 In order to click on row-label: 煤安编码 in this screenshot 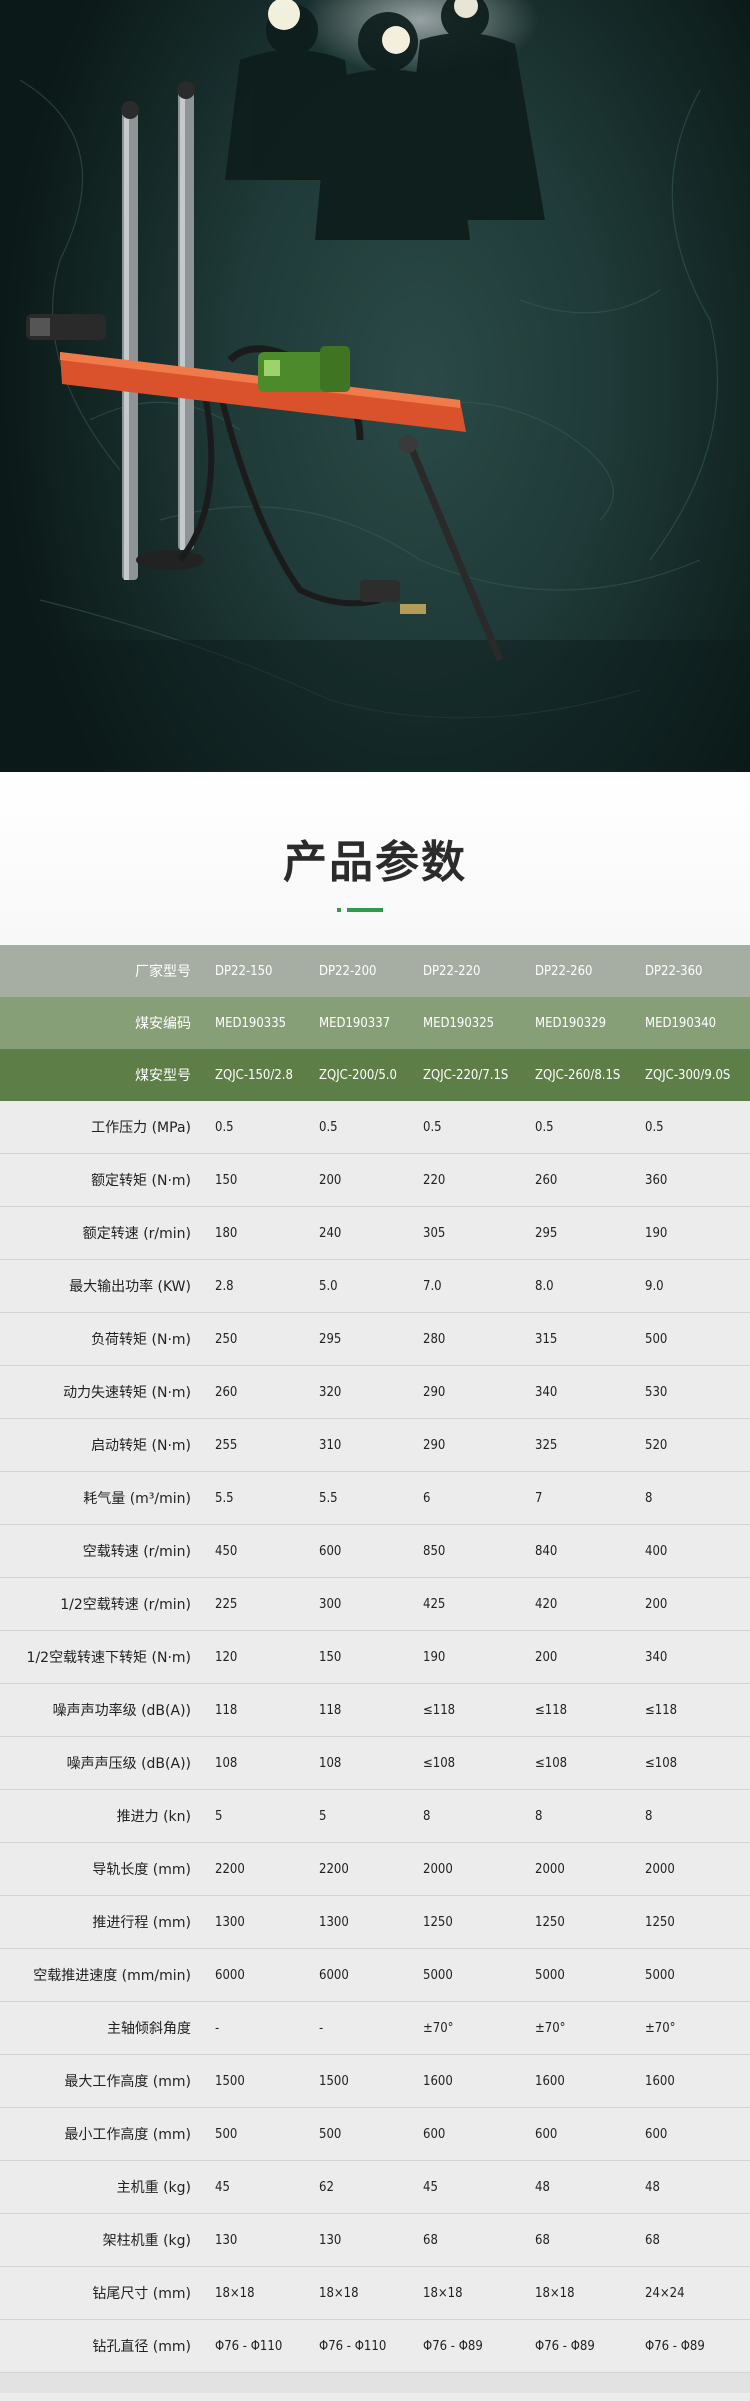, I will do `click(102, 1023)`.